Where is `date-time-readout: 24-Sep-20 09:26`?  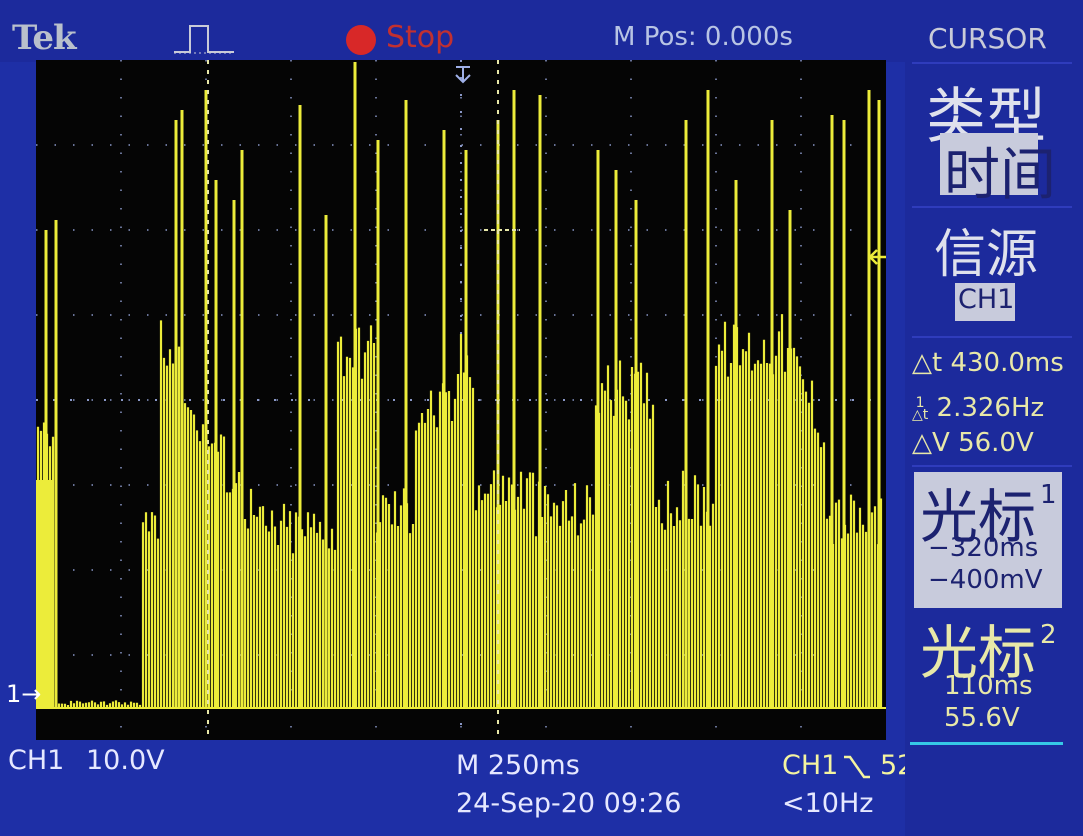
date-time-readout: 24-Sep-20 09:26 is located at coordinates (569, 803).